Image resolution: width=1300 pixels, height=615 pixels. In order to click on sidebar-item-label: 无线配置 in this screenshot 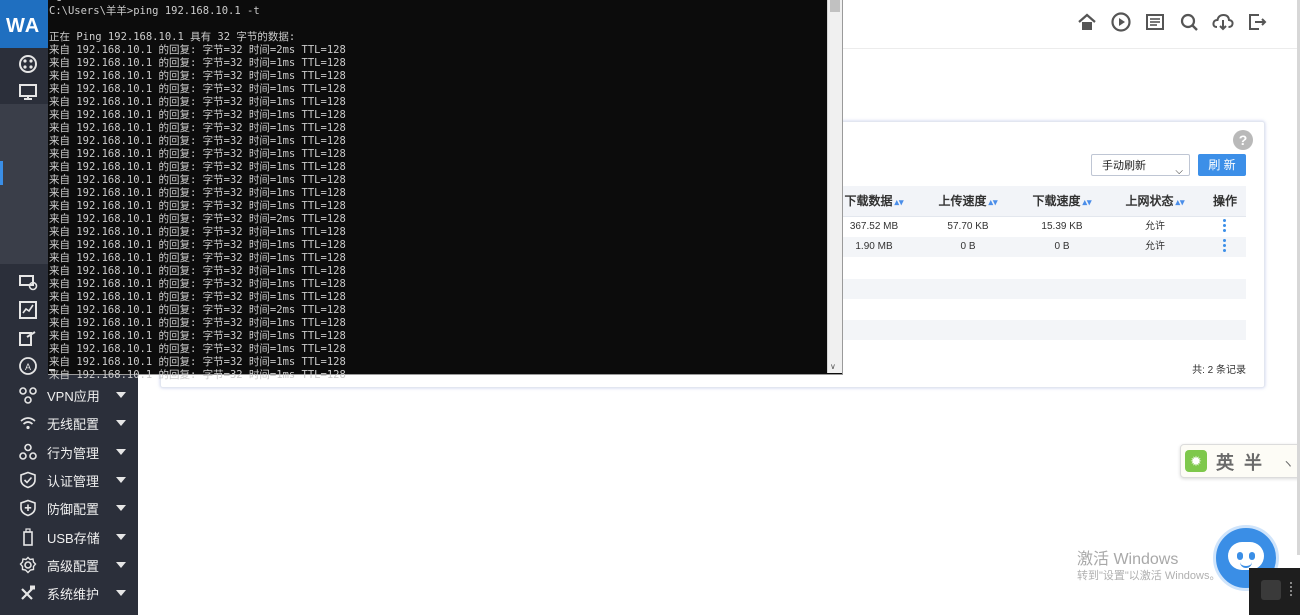, I will do `click(73, 424)`.